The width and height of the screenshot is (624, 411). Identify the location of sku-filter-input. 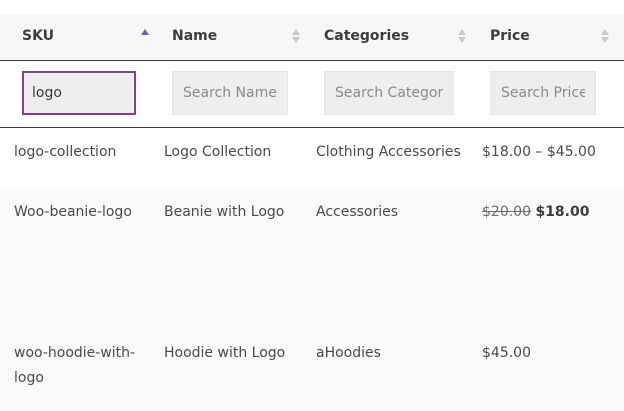
(79, 93).